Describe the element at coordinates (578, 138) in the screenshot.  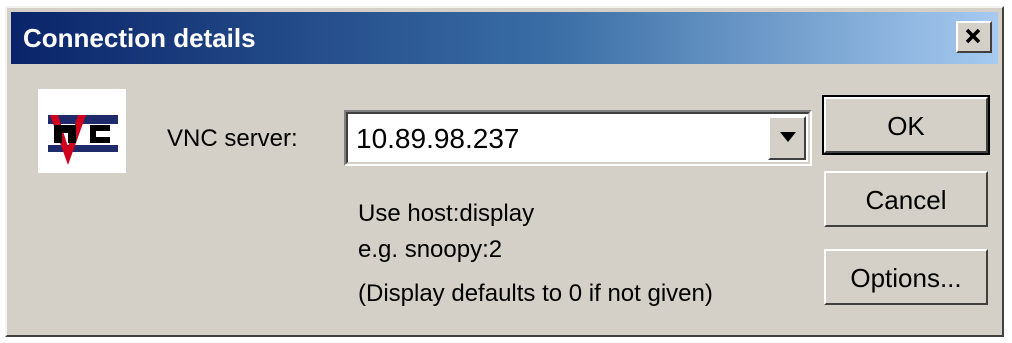
I see `vnc-server-combobox: 10.89.98.237` at that location.